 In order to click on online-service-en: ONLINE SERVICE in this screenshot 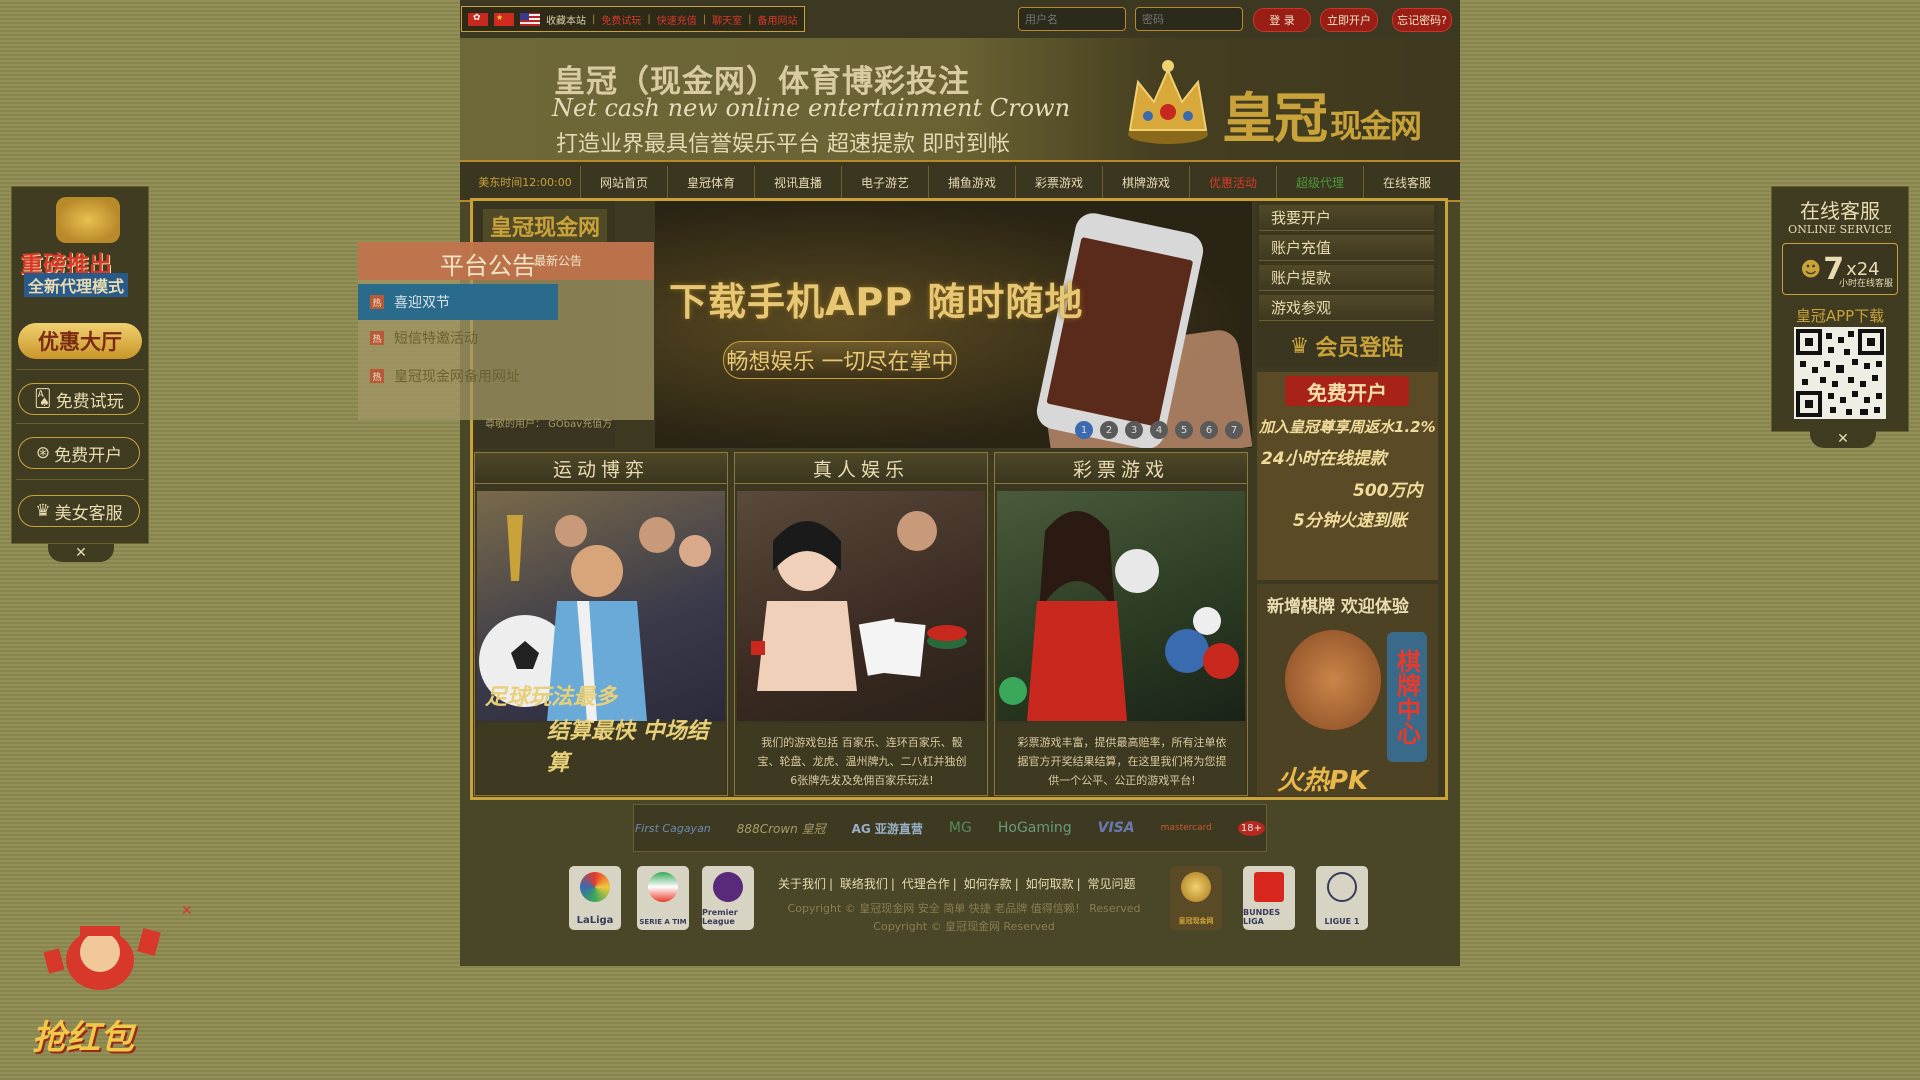, I will do `click(1840, 229)`.